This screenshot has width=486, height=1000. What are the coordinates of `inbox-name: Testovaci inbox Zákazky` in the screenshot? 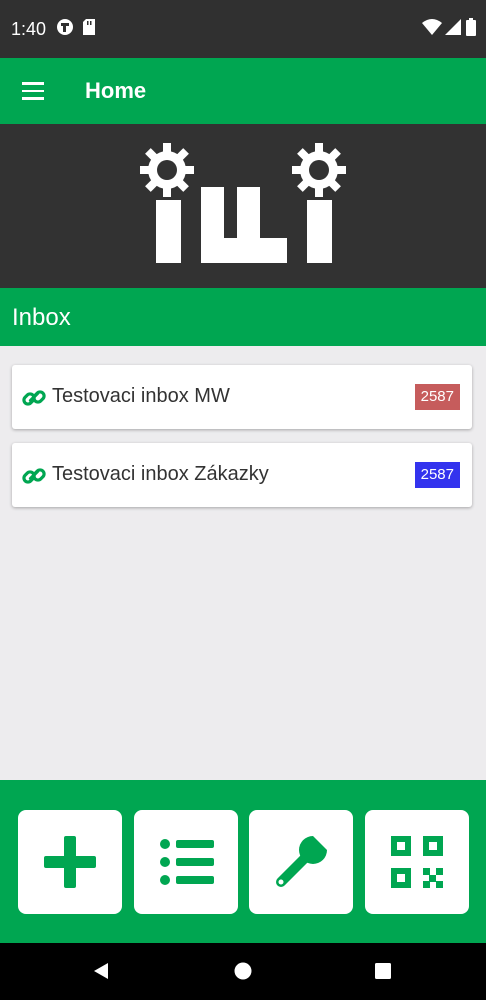 It's located at (160, 474).